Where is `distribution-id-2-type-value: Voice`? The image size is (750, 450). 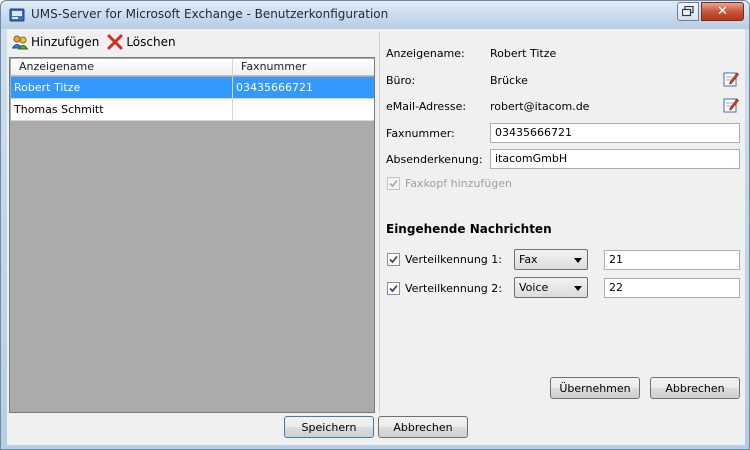 distribution-id-2-type-value: Voice is located at coordinates (534, 287).